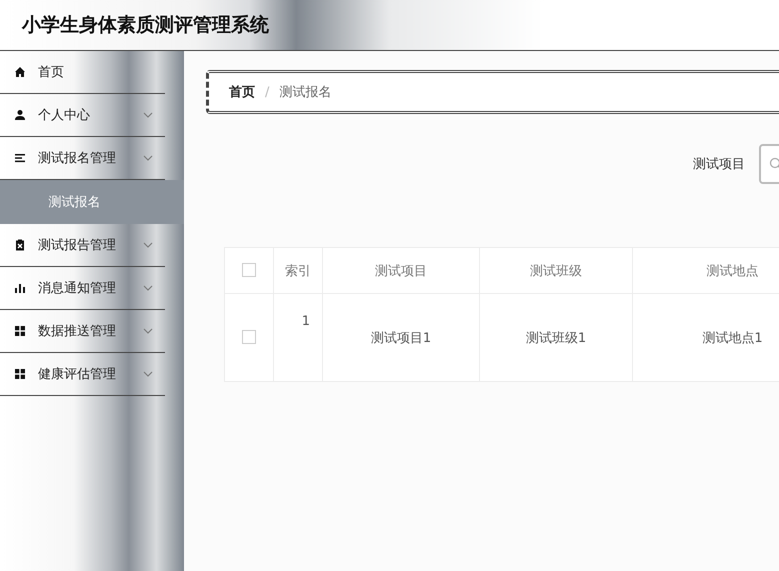 This screenshot has height=571, width=779. I want to click on clipboard-icon, so click(20, 245).